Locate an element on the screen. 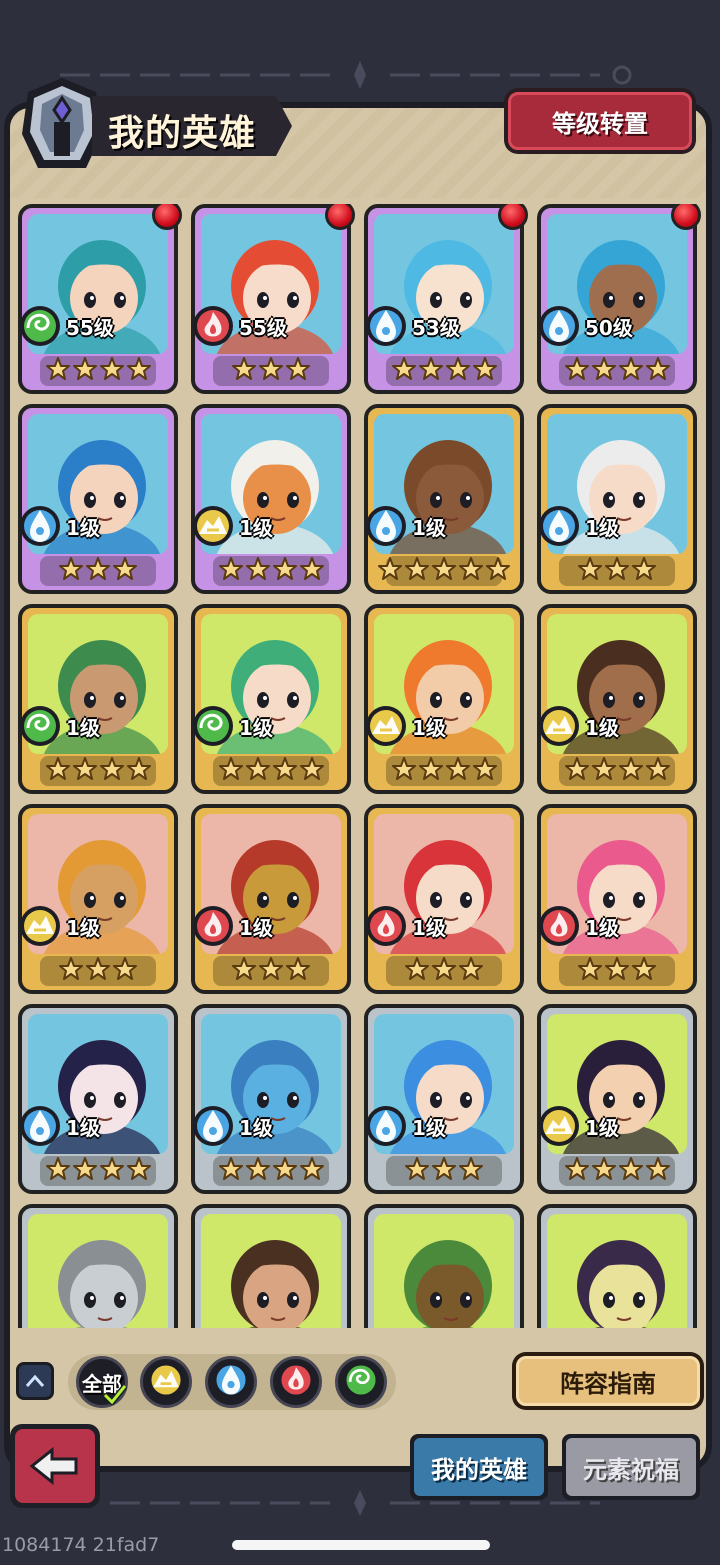 This screenshot has width=720, height=1565. lineup-guide-label: 阵容指南 is located at coordinates (608, 1381).